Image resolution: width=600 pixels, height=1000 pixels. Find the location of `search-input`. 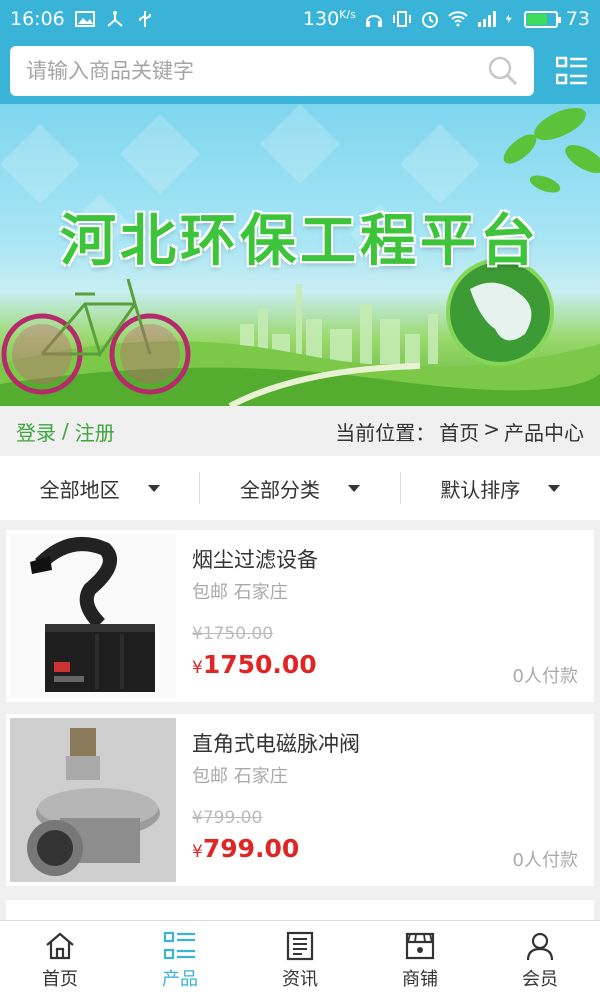

search-input is located at coordinates (257, 71).